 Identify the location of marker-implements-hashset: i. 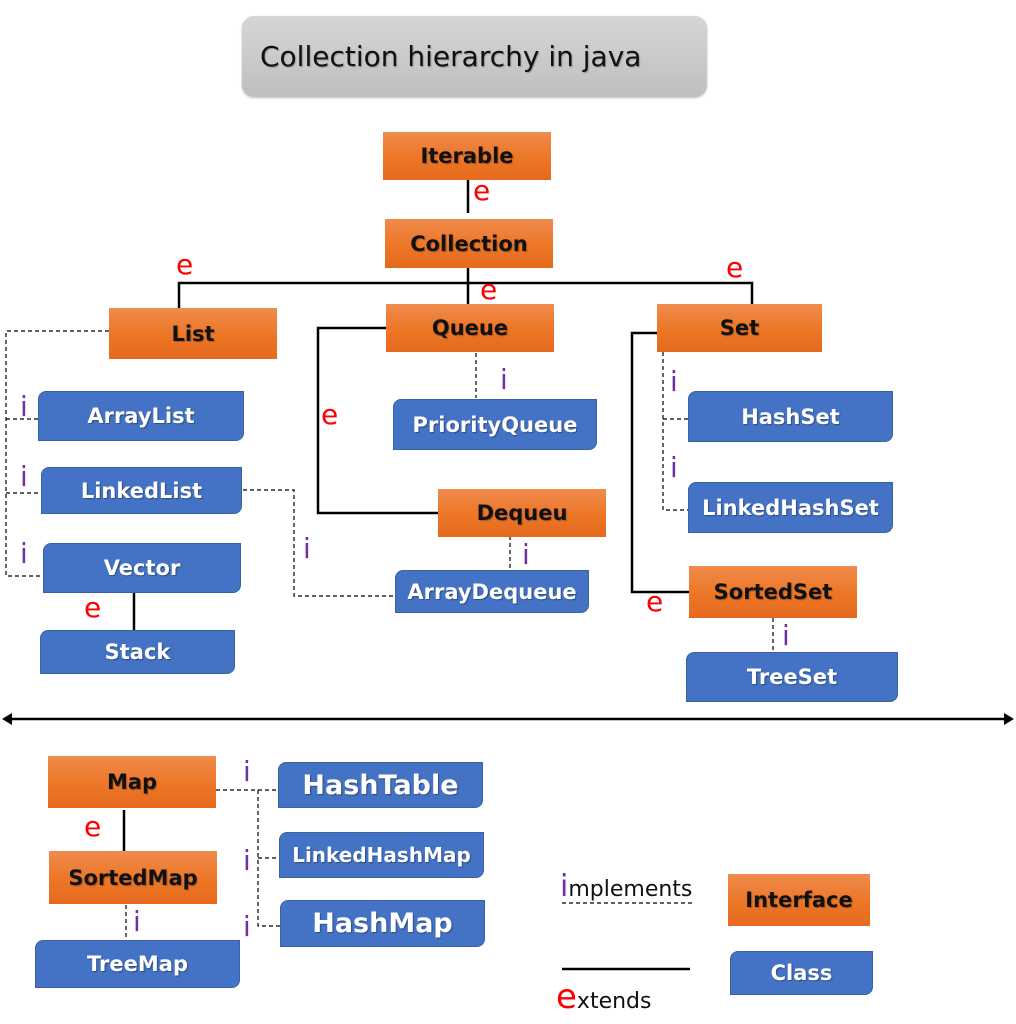
(674, 381).